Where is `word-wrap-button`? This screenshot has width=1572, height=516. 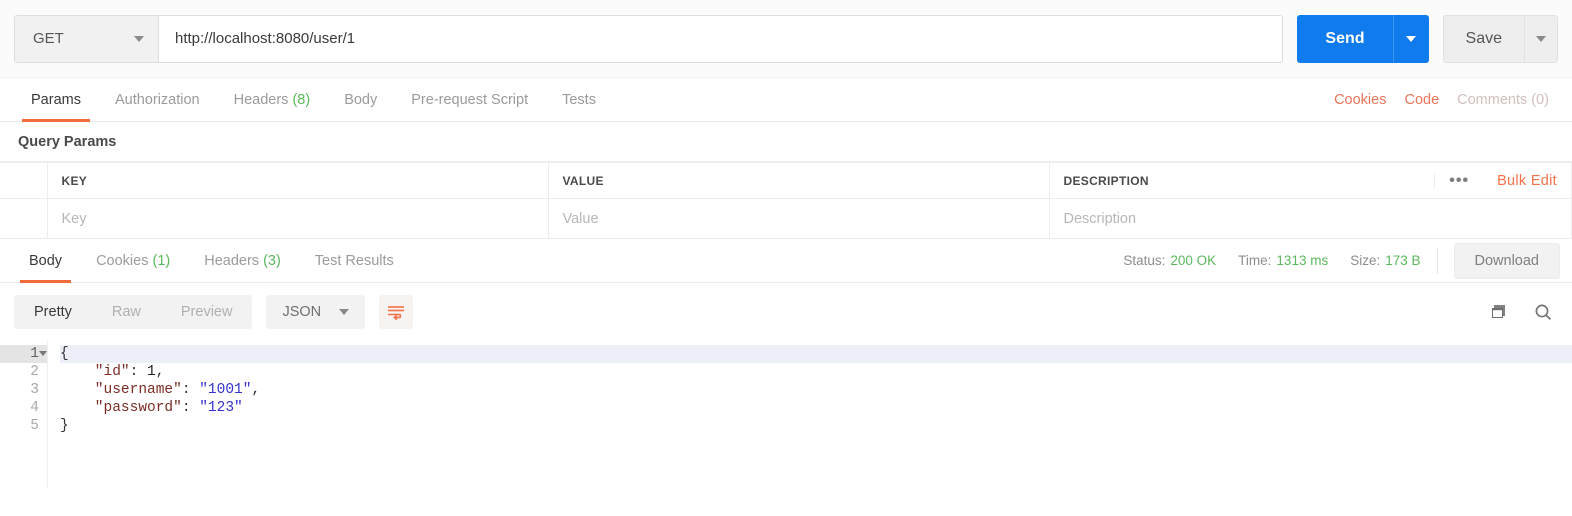
word-wrap-button is located at coordinates (396, 312).